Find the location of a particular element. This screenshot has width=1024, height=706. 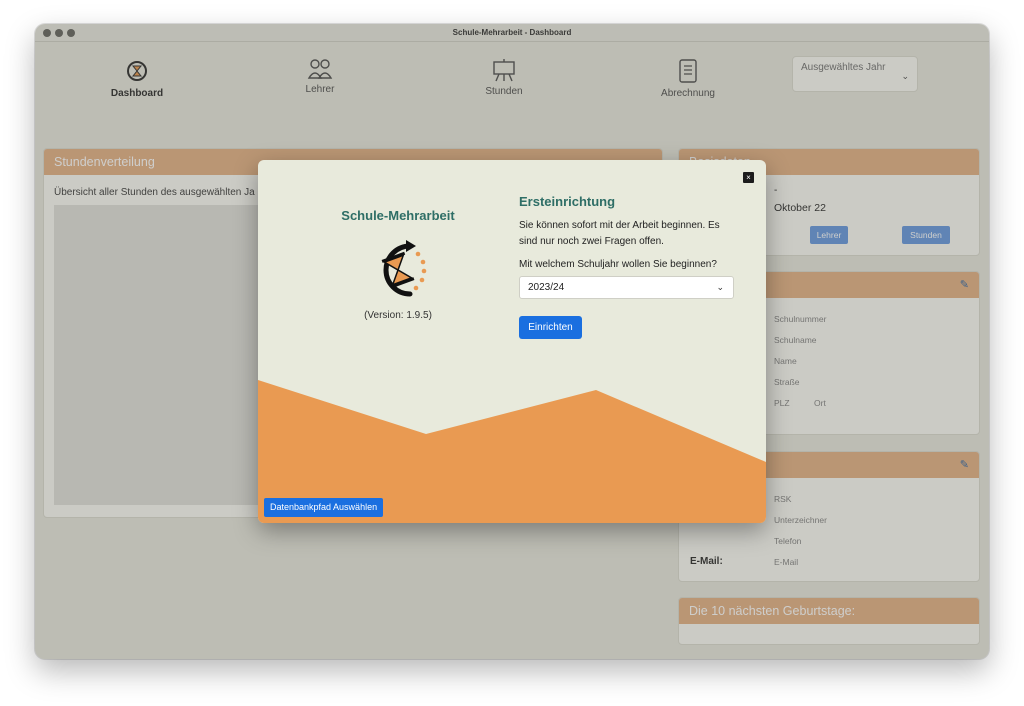

setup-title: Ersteinrichtung is located at coordinates (567, 201).